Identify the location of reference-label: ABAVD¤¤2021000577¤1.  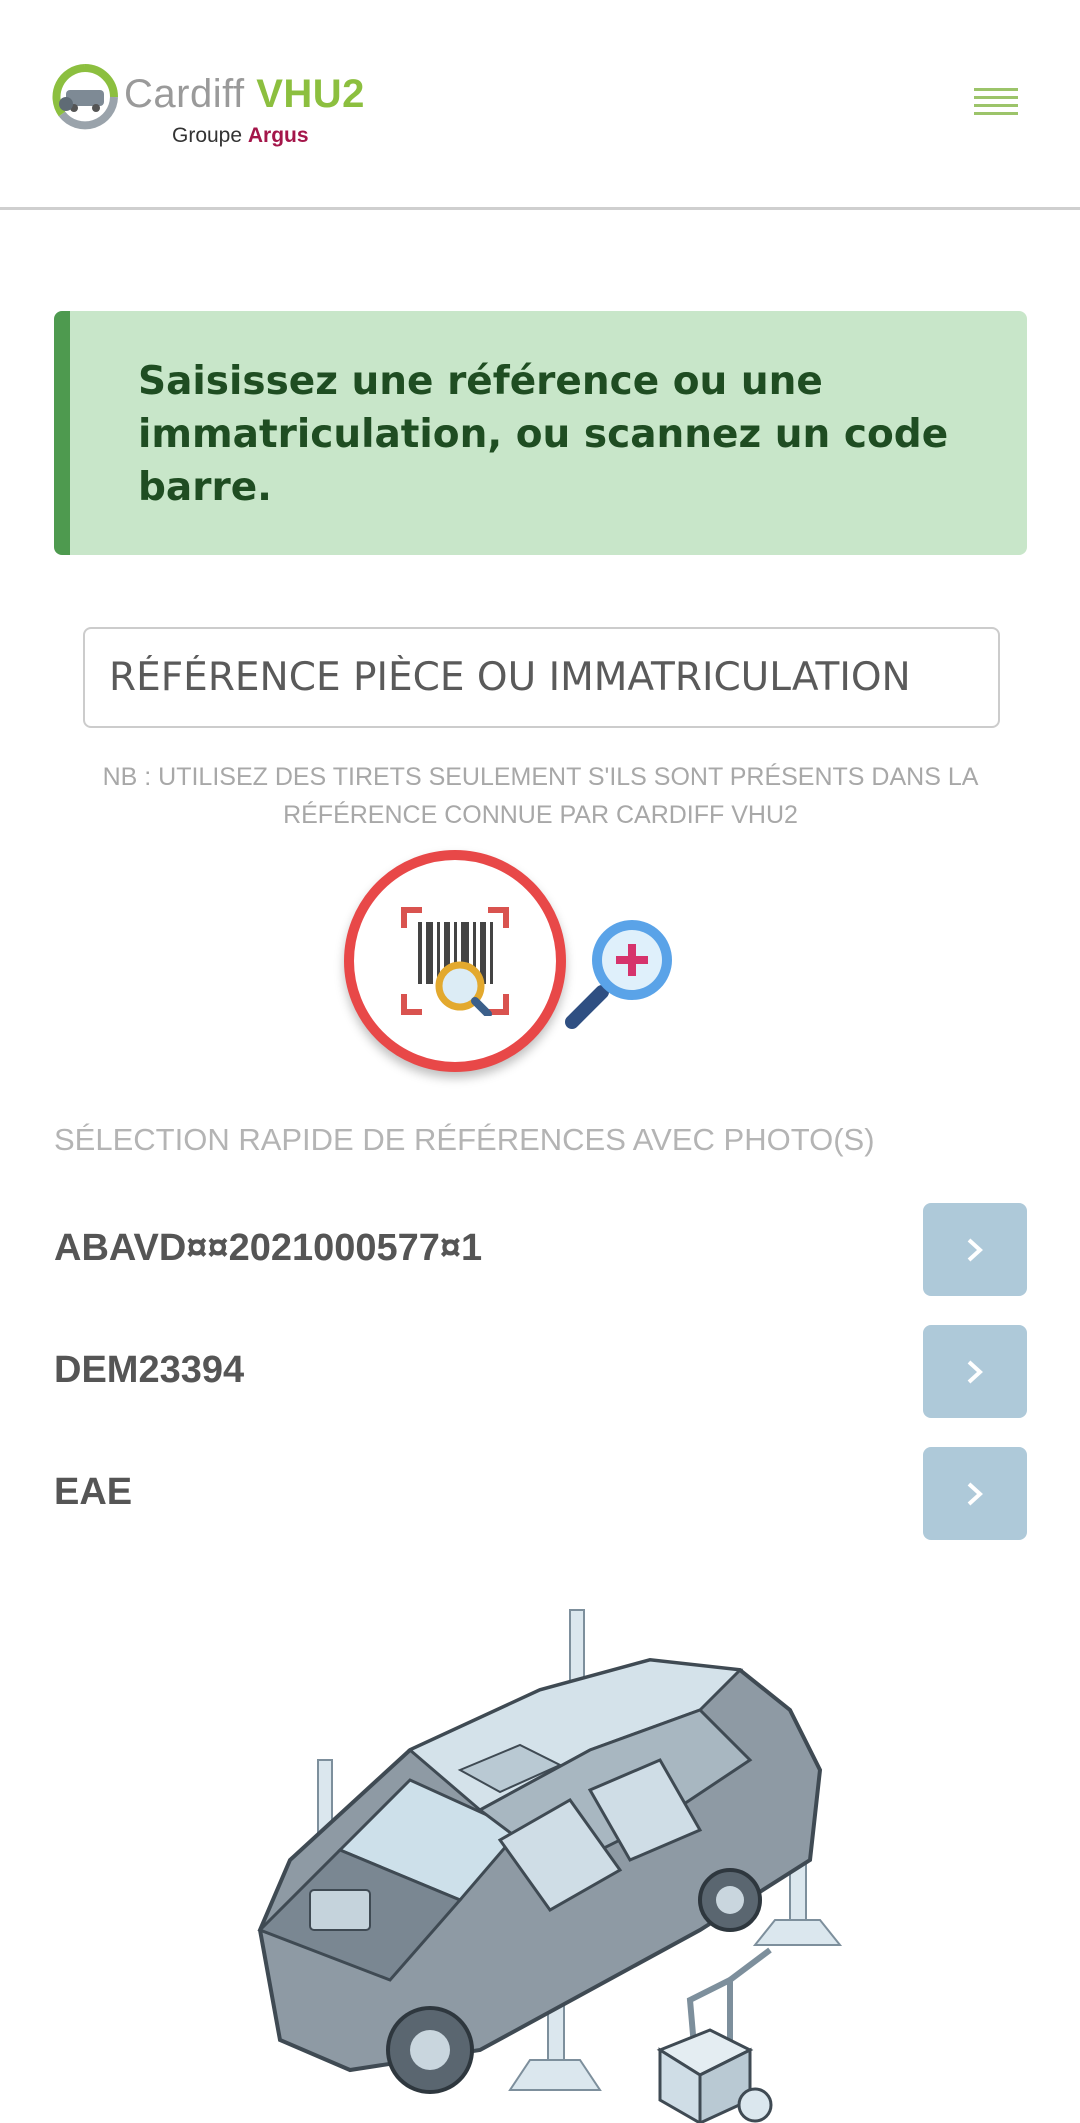
(268, 1248).